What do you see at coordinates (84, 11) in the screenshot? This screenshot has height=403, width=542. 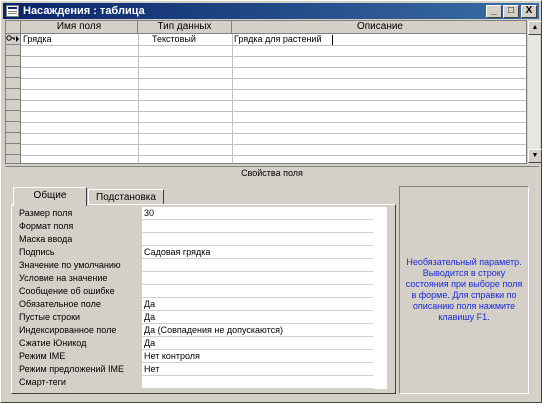 I see `window-title: Насаждения : таблица` at bounding box center [84, 11].